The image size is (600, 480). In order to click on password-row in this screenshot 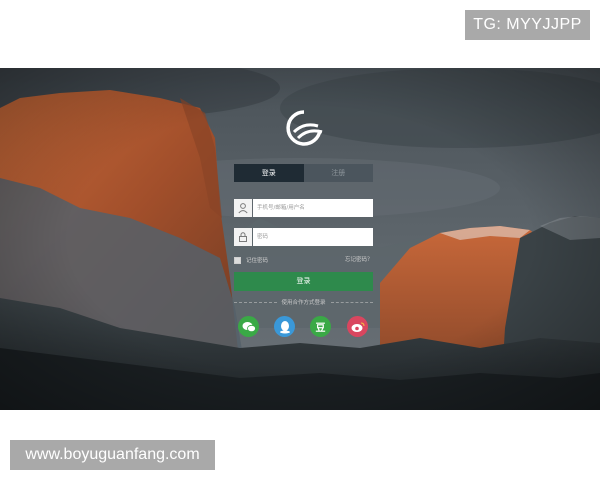, I will do `click(303, 237)`.